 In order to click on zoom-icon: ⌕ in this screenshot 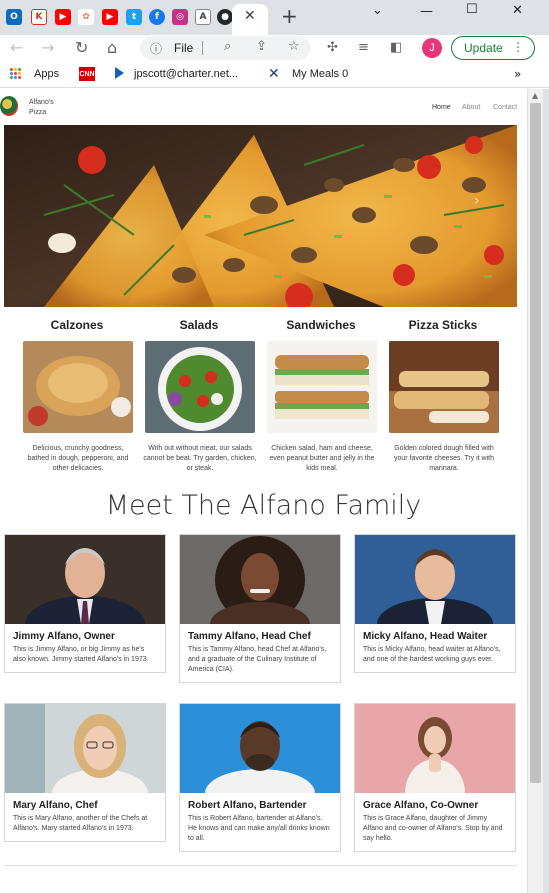, I will do `click(227, 46)`.